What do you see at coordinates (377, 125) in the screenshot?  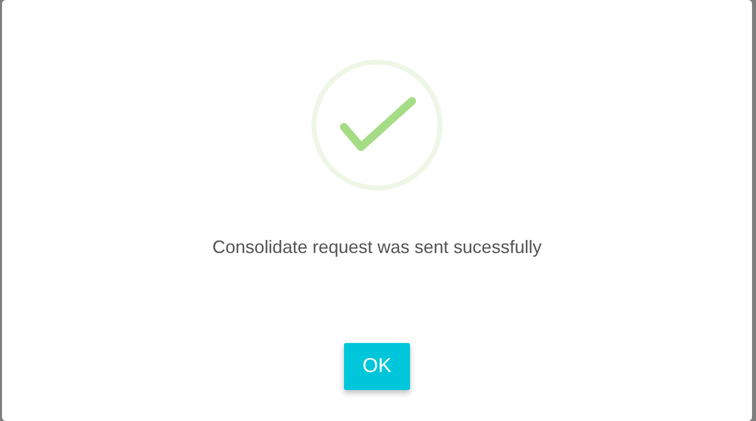 I see `checkmark-circle-icon` at bounding box center [377, 125].